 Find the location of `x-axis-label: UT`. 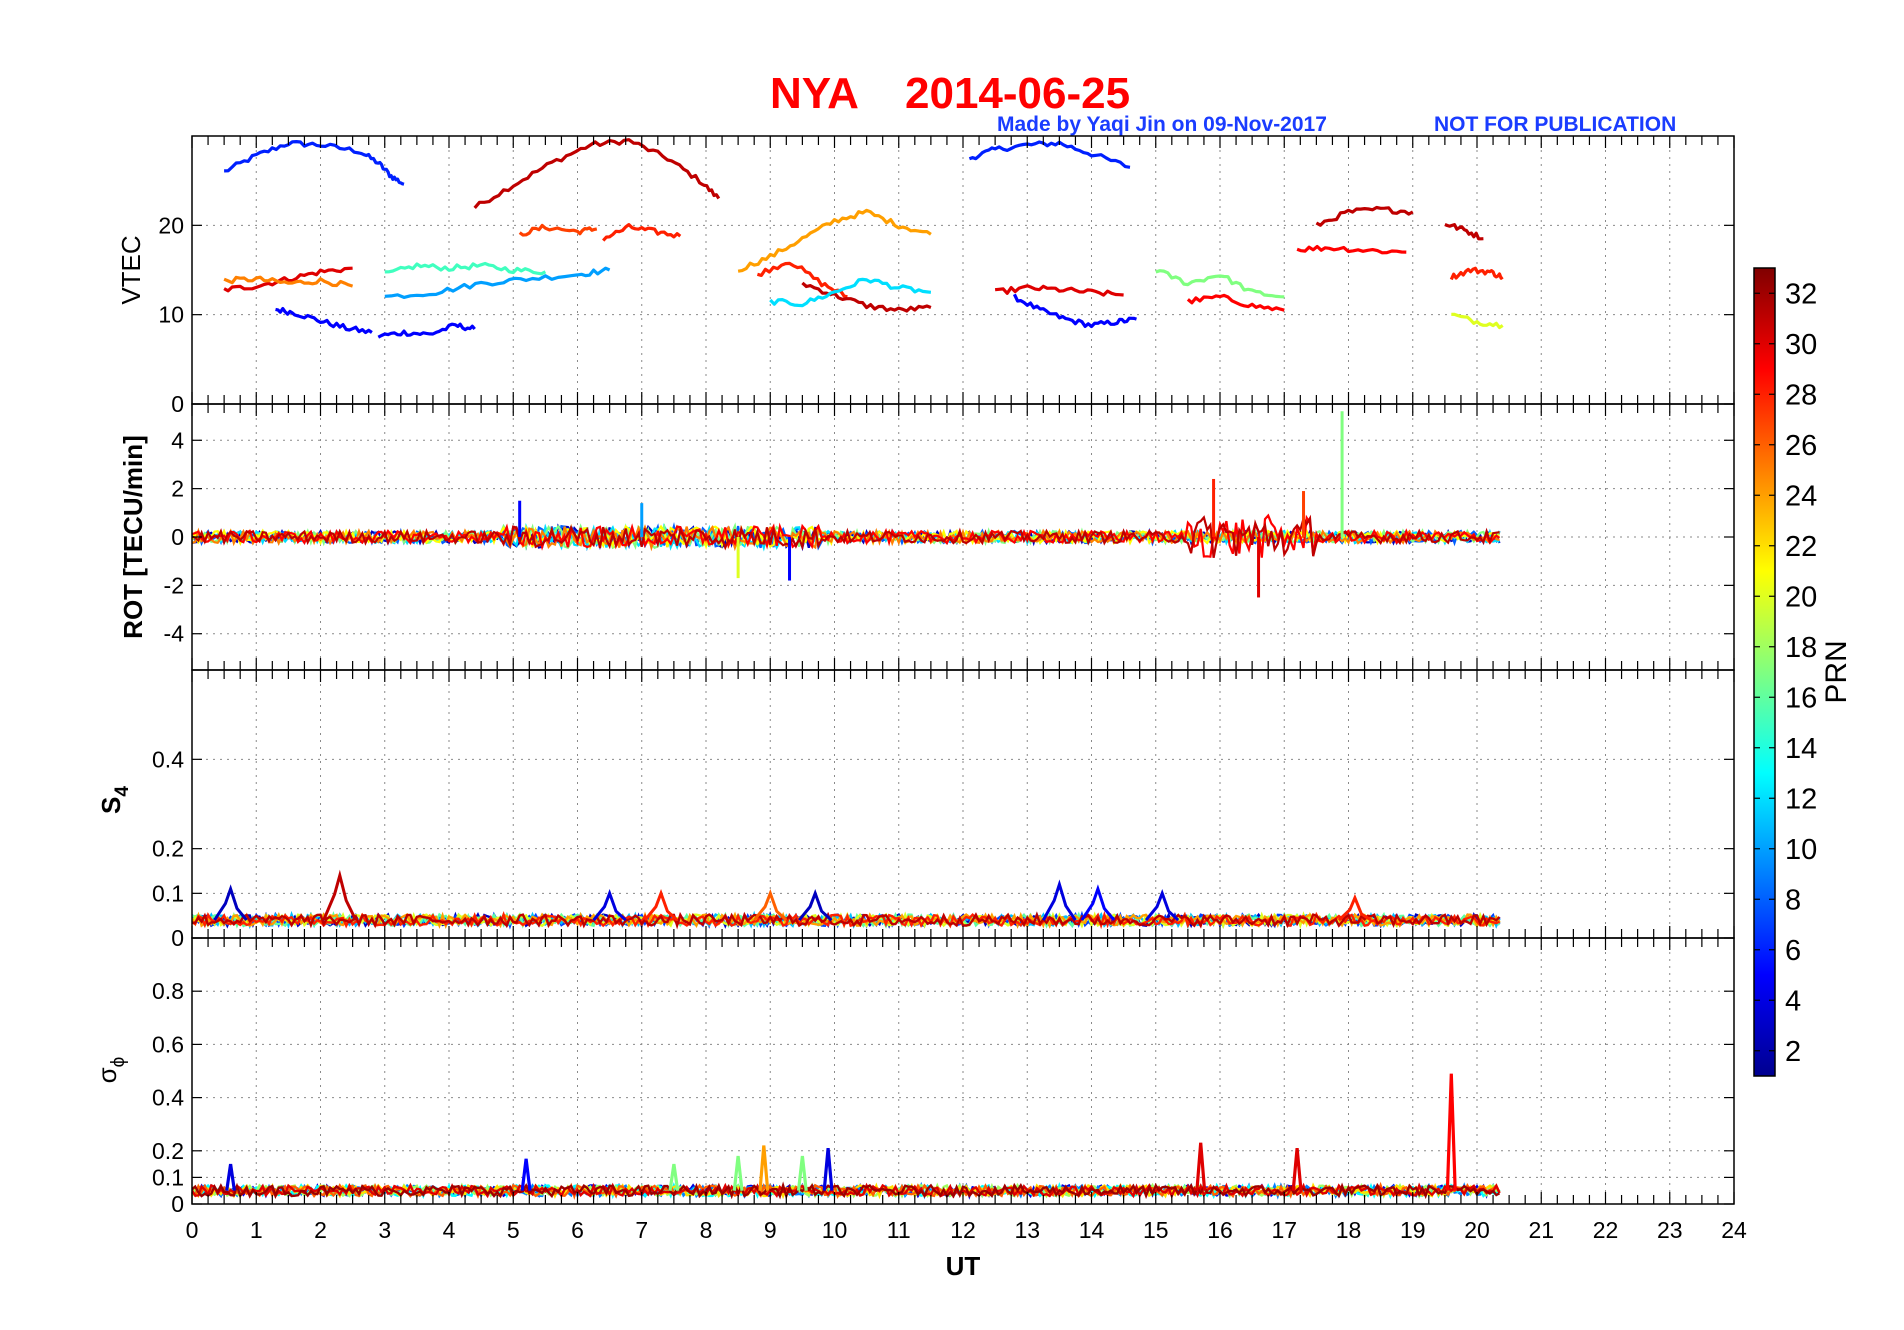

x-axis-label: UT is located at coordinates (963, 1266).